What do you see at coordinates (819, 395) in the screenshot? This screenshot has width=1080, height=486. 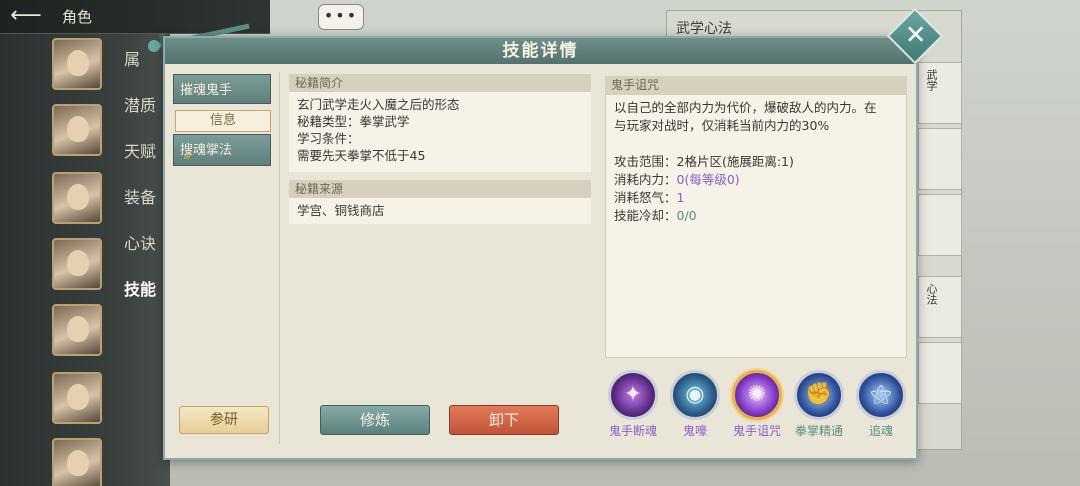 I see `fist-mastery-icon: ✊` at bounding box center [819, 395].